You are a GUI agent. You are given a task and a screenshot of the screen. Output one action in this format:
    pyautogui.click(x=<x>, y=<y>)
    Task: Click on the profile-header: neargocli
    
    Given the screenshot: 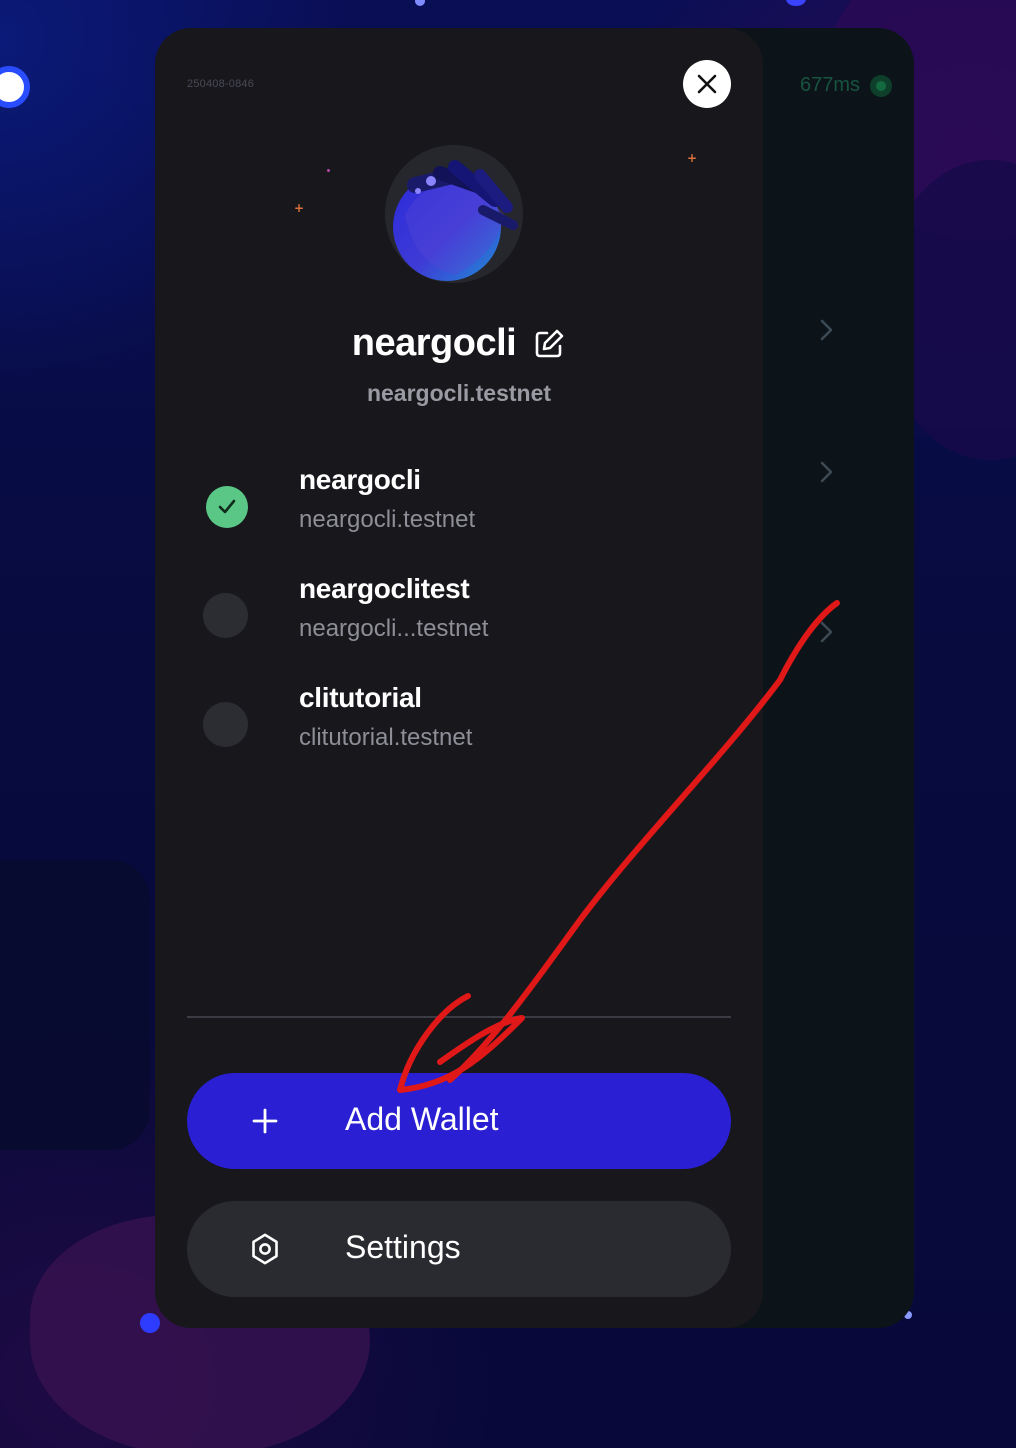 What is the action you would take?
    pyautogui.click(x=459, y=343)
    